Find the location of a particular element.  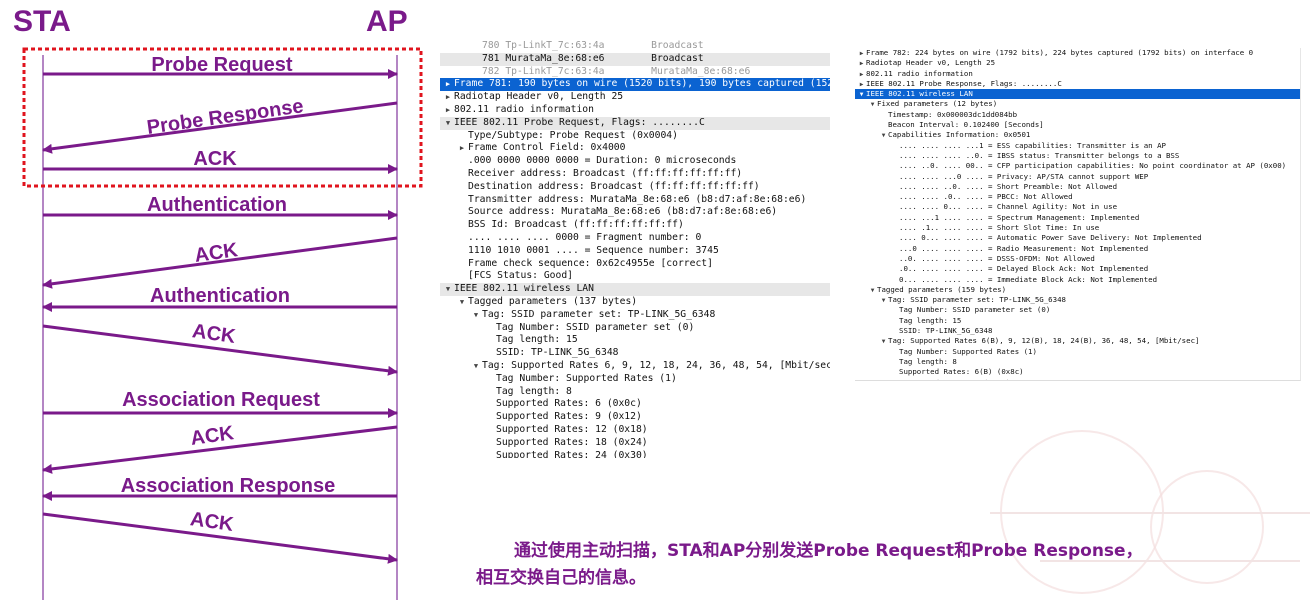

tree-row-text: 802.11 radio information is located at coordinates (524, 109).